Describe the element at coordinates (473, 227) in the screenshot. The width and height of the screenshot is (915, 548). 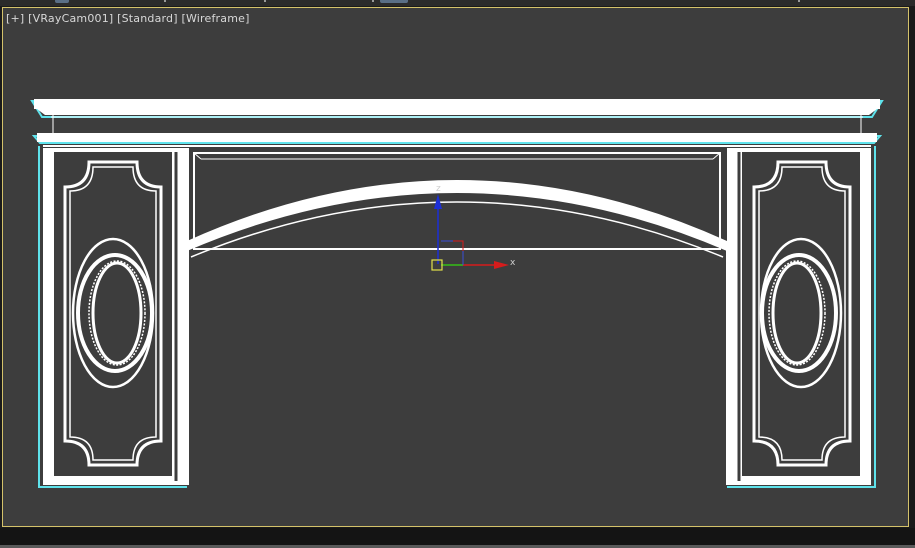
I see `transform-gizmo-icon: z x` at that location.